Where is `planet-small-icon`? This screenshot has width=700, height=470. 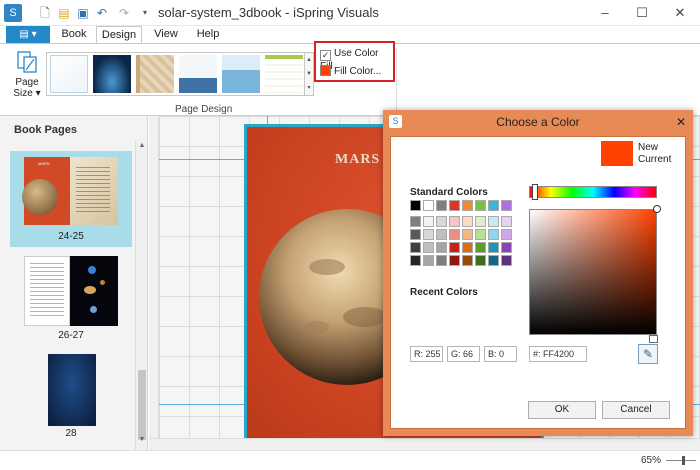
planet-small-icon is located at coordinates (102, 282).